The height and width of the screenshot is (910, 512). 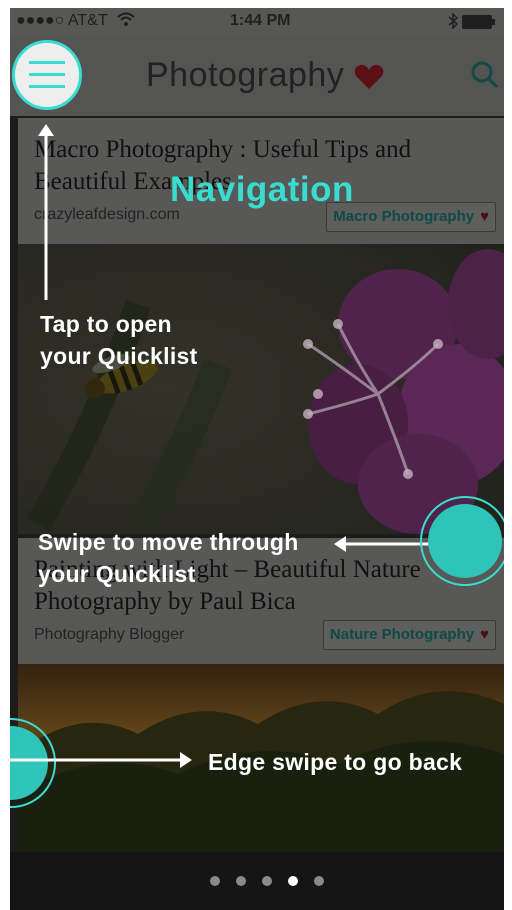 What do you see at coordinates (168, 542) in the screenshot?
I see `swipe-hint-line1: Swipe to move through` at bounding box center [168, 542].